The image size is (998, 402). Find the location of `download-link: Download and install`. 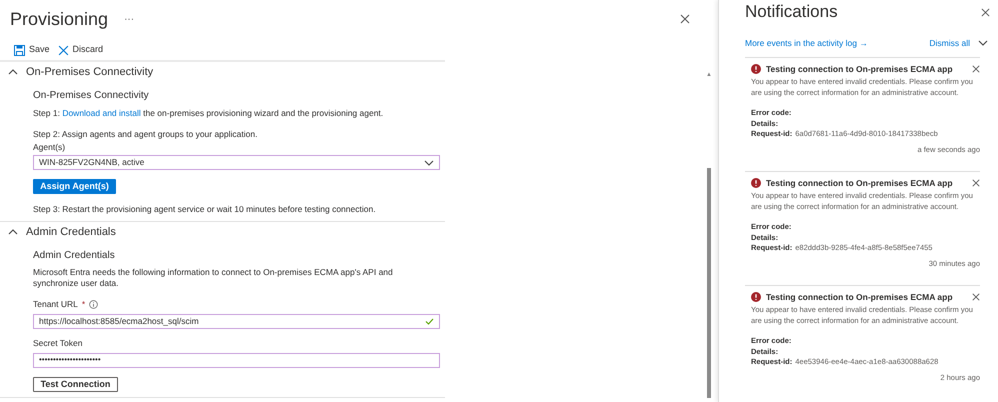

download-link: Download and install is located at coordinates (101, 113).